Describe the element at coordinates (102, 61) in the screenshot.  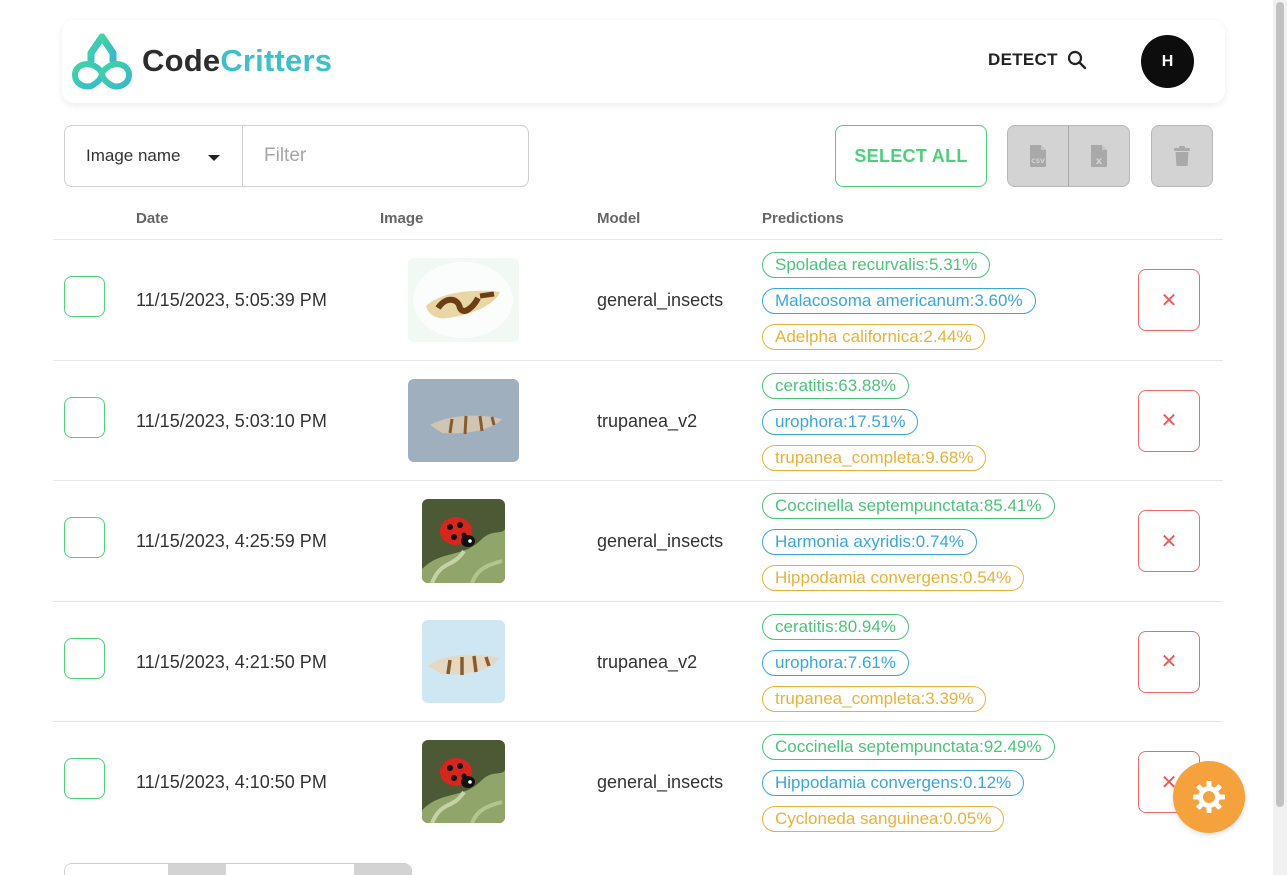
I see `logo-mark-icon` at that location.